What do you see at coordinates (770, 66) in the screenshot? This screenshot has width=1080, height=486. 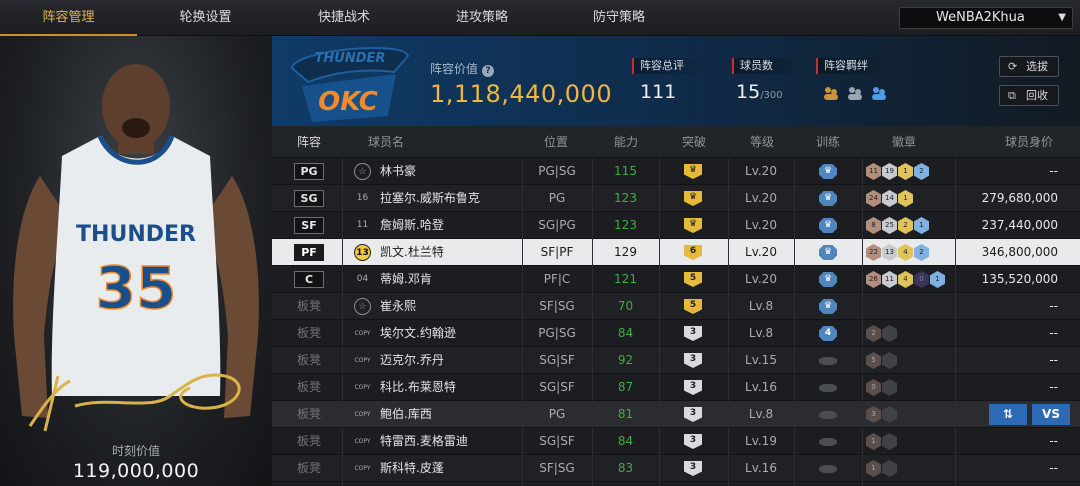 I see `player-count-label: 球员数` at bounding box center [770, 66].